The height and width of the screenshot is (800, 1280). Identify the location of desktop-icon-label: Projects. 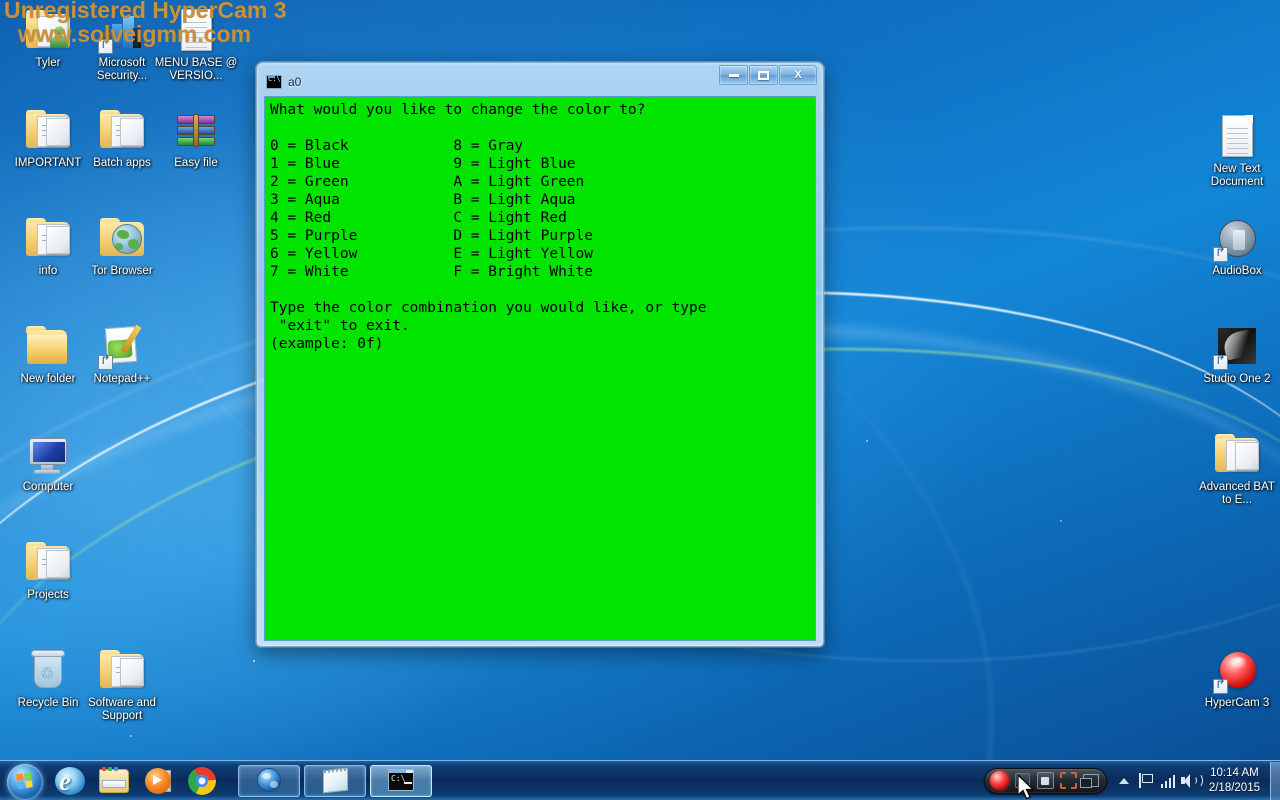
(48, 595).